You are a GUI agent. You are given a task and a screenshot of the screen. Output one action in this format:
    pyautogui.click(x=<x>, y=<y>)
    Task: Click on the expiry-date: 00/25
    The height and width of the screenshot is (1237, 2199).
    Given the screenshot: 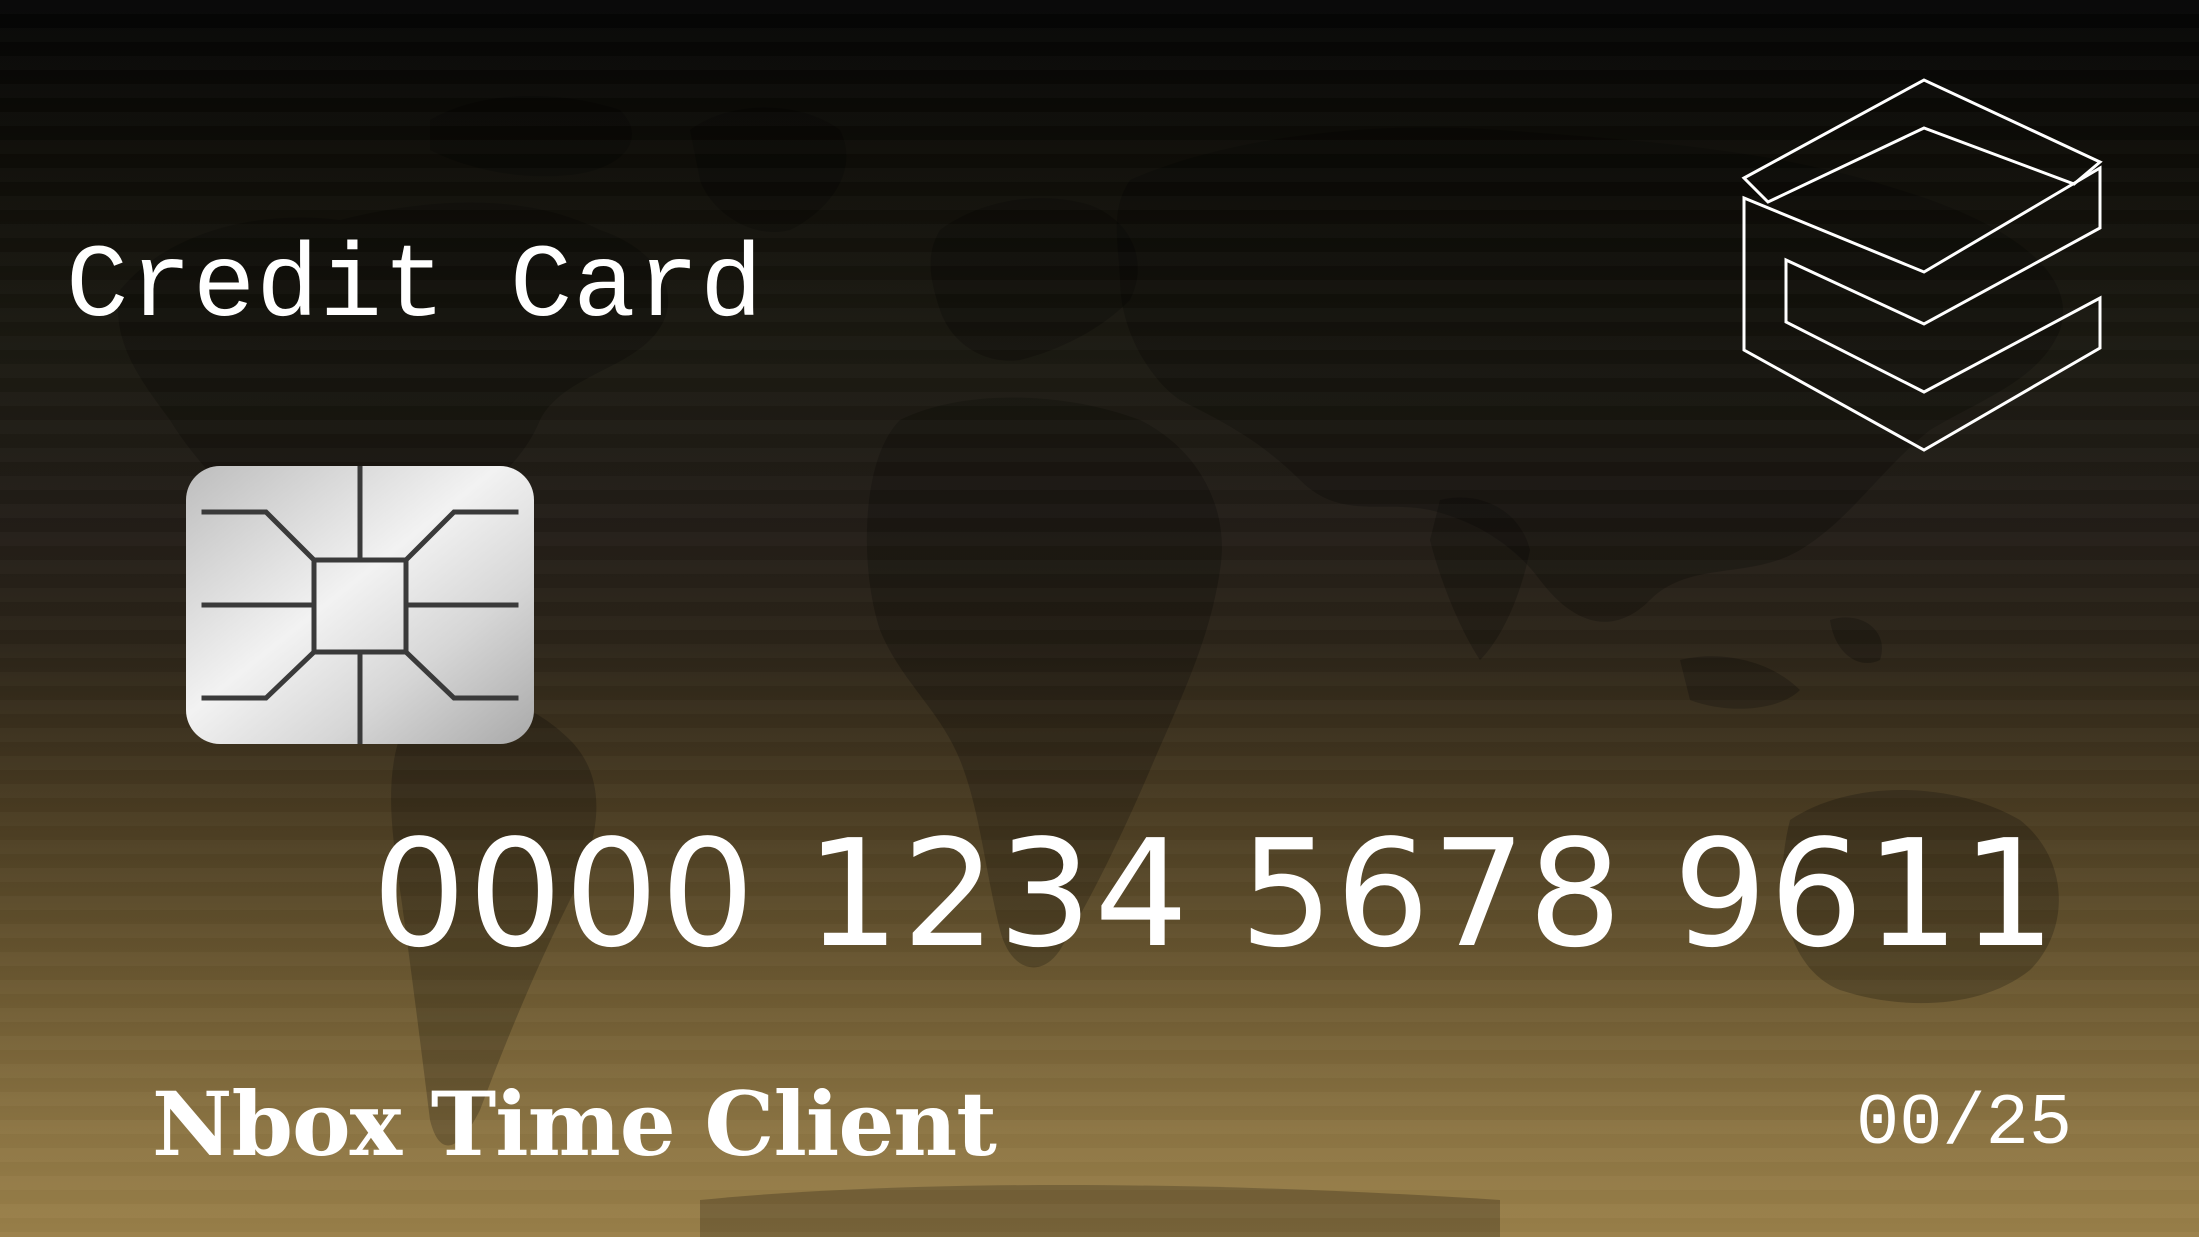 What is the action you would take?
    pyautogui.click(x=1964, y=1124)
    